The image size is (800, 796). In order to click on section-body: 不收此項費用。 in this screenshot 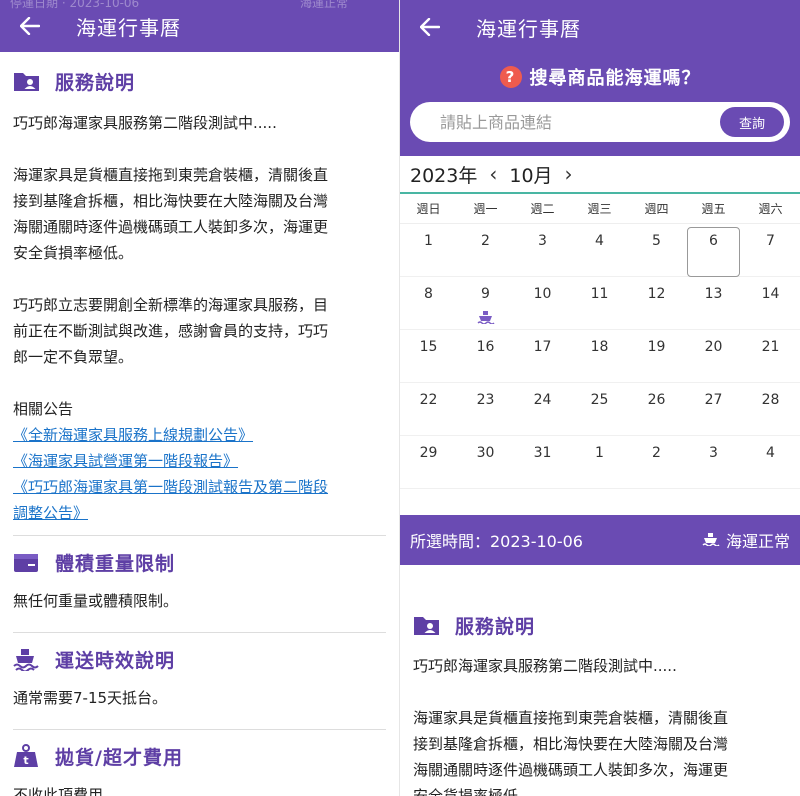, I will do `click(66, 791)`.